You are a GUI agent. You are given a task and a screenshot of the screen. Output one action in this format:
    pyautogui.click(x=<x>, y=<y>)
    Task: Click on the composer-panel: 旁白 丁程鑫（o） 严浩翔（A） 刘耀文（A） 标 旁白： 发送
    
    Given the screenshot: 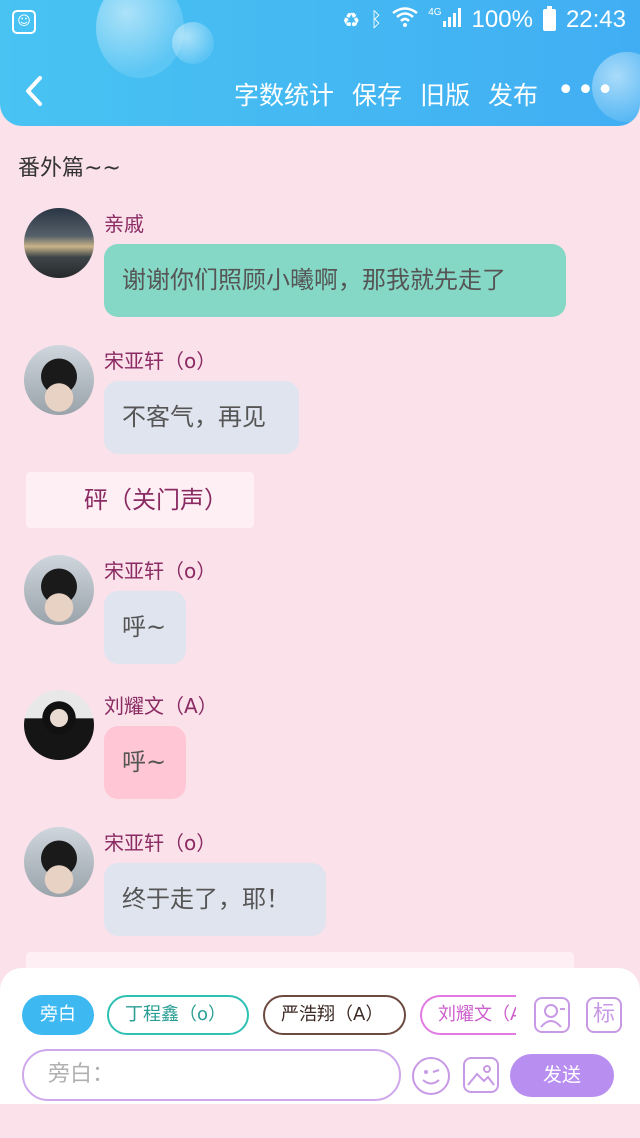 What is the action you would take?
    pyautogui.click(x=320, y=1036)
    